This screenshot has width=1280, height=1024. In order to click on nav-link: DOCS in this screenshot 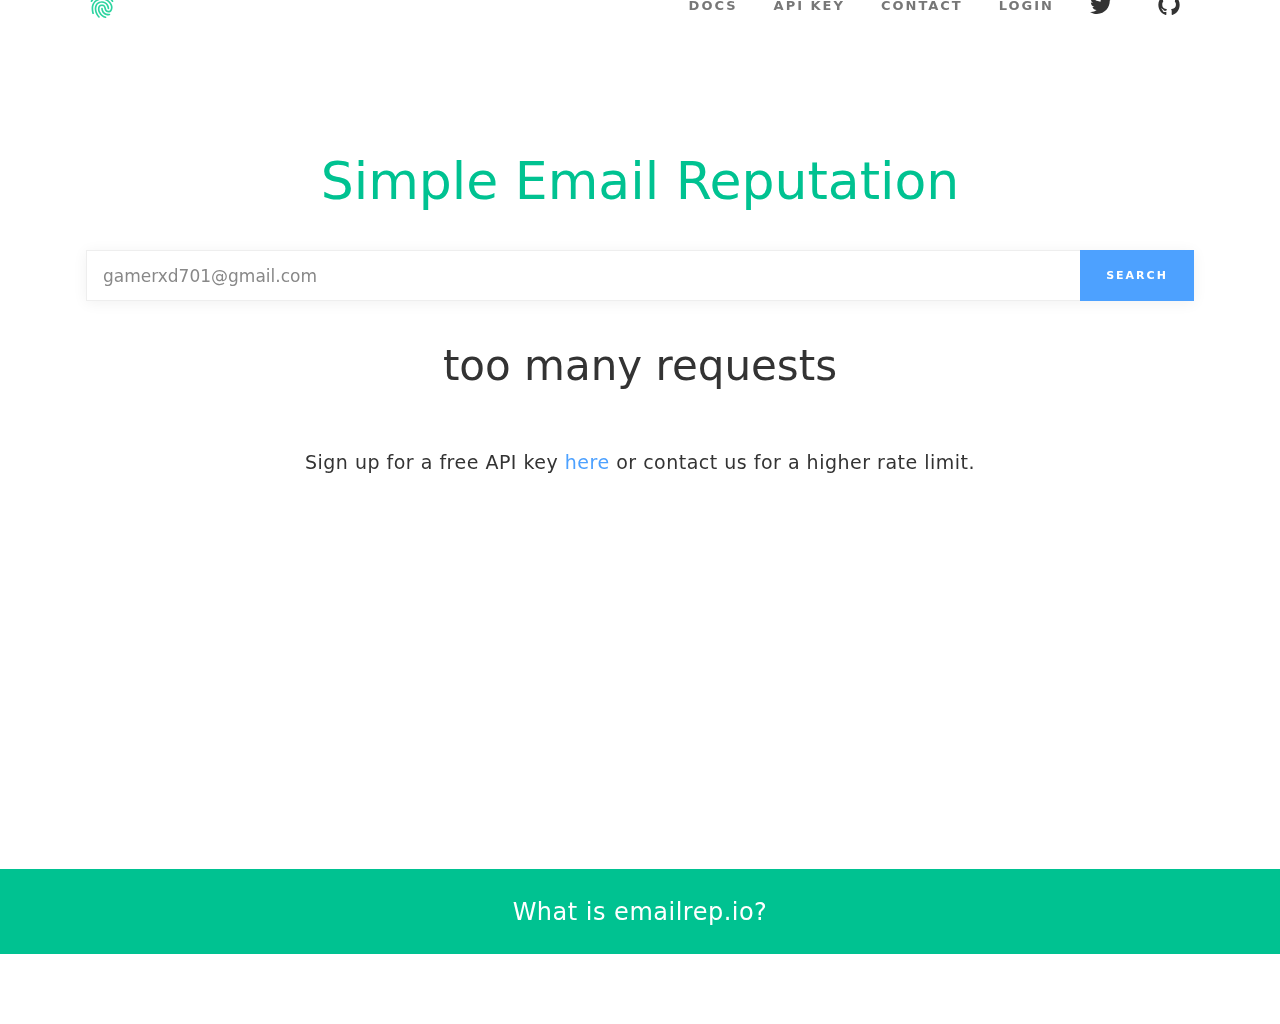, I will do `click(713, 6)`.